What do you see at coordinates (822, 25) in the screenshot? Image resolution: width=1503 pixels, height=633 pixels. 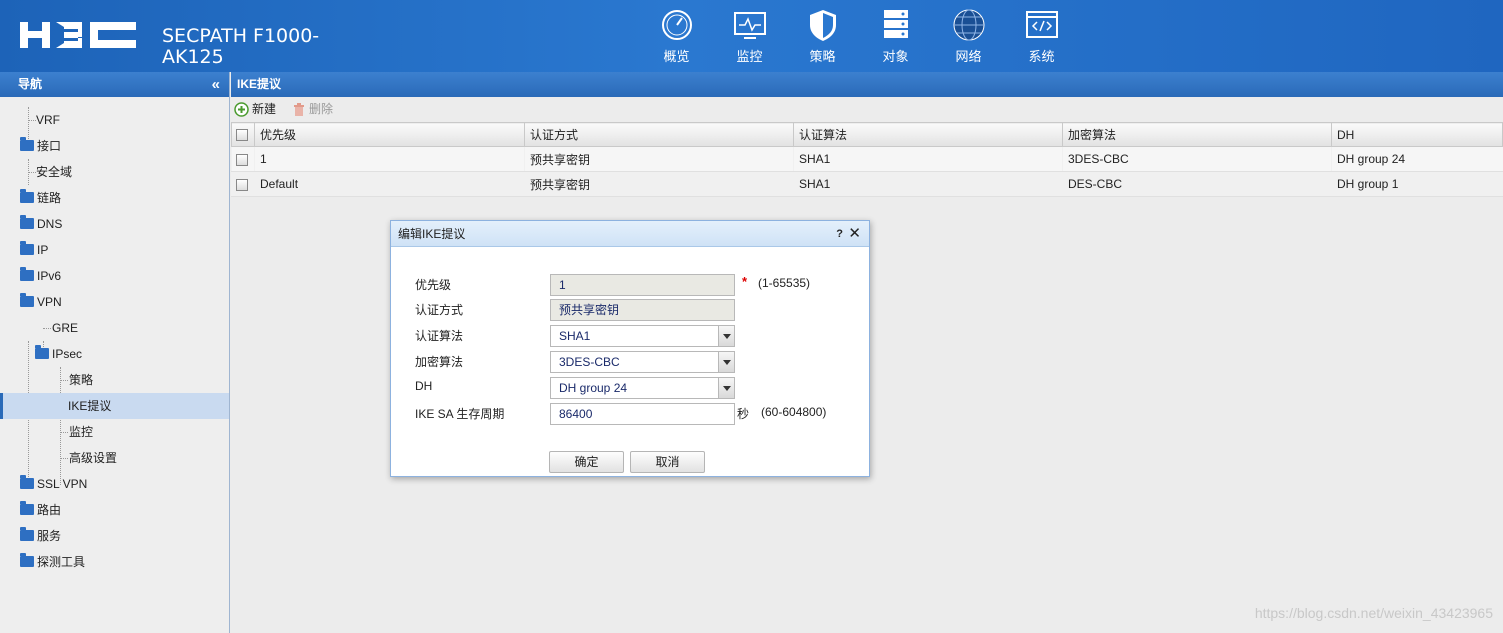 I see `shield-icon` at bounding box center [822, 25].